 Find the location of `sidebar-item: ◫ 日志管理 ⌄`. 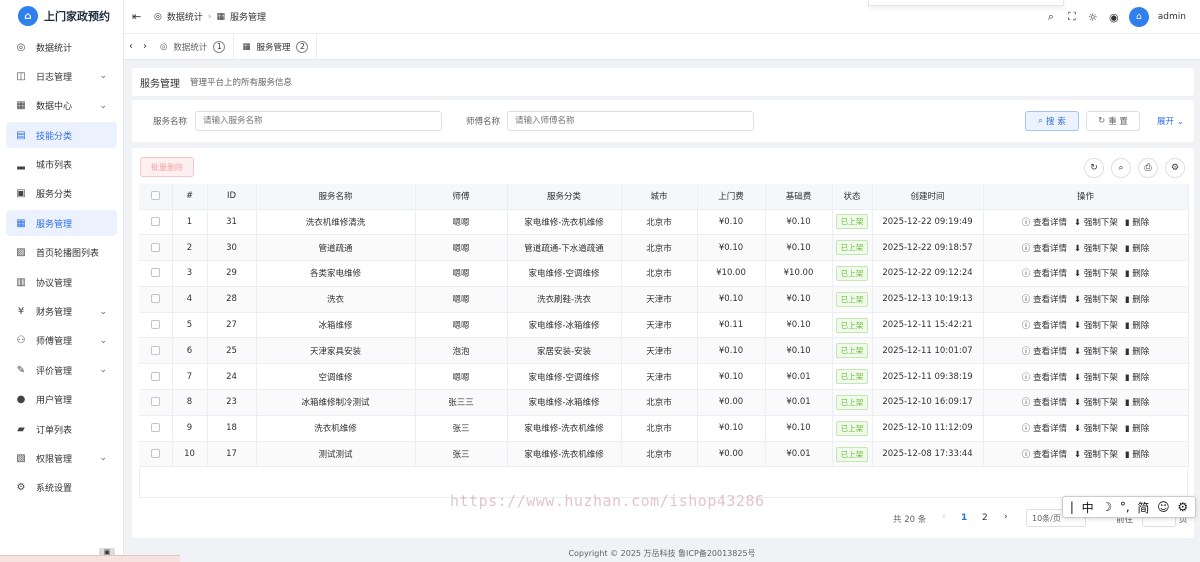

sidebar-item: ◫ 日志管理 ⌄ is located at coordinates (61, 76).